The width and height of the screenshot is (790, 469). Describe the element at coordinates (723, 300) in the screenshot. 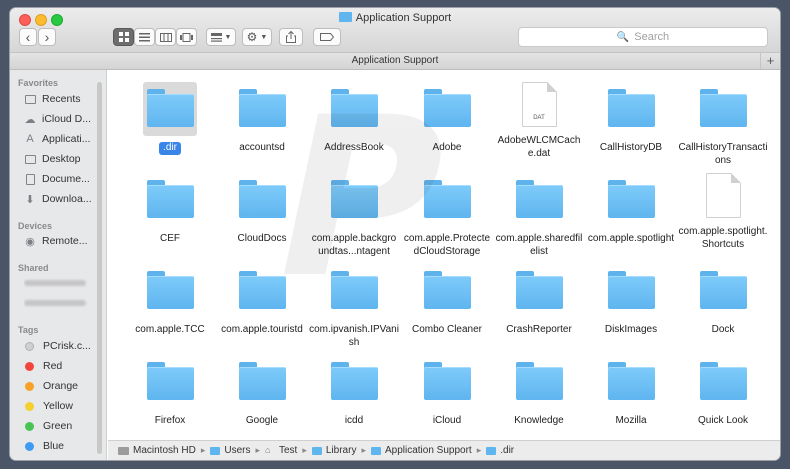

I see `folder-item: Dock` at that location.